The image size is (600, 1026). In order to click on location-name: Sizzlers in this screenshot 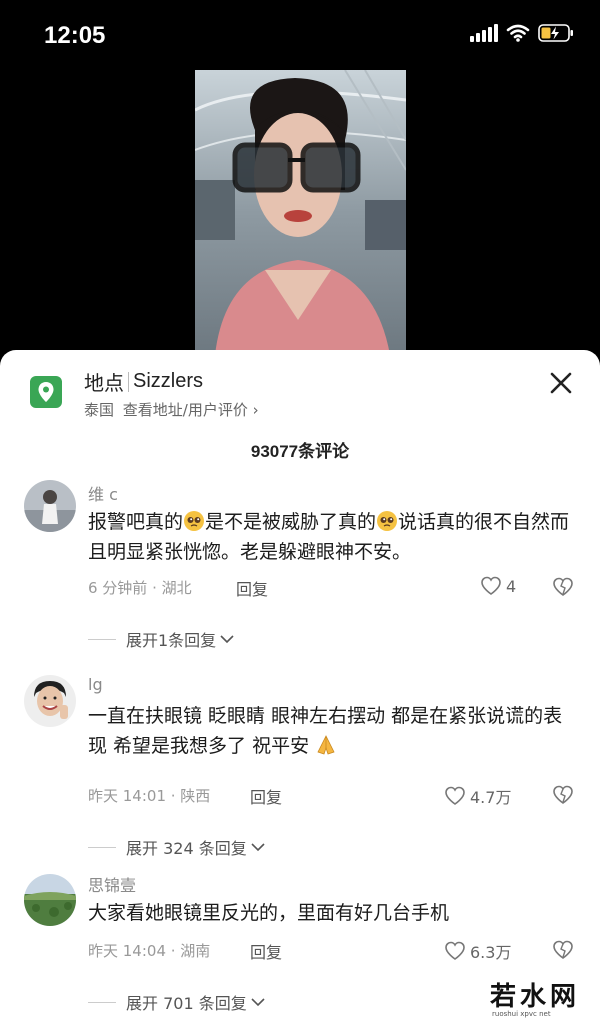, I will do `click(168, 381)`.